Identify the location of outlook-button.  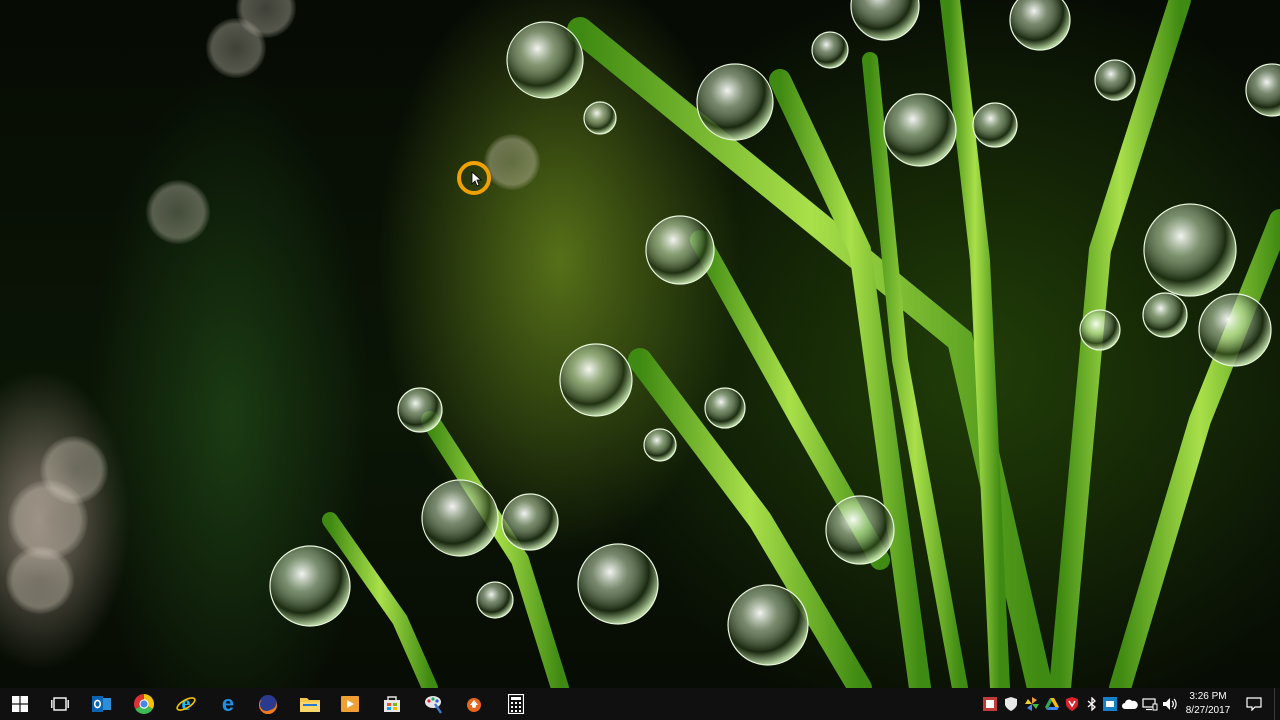
(102, 704).